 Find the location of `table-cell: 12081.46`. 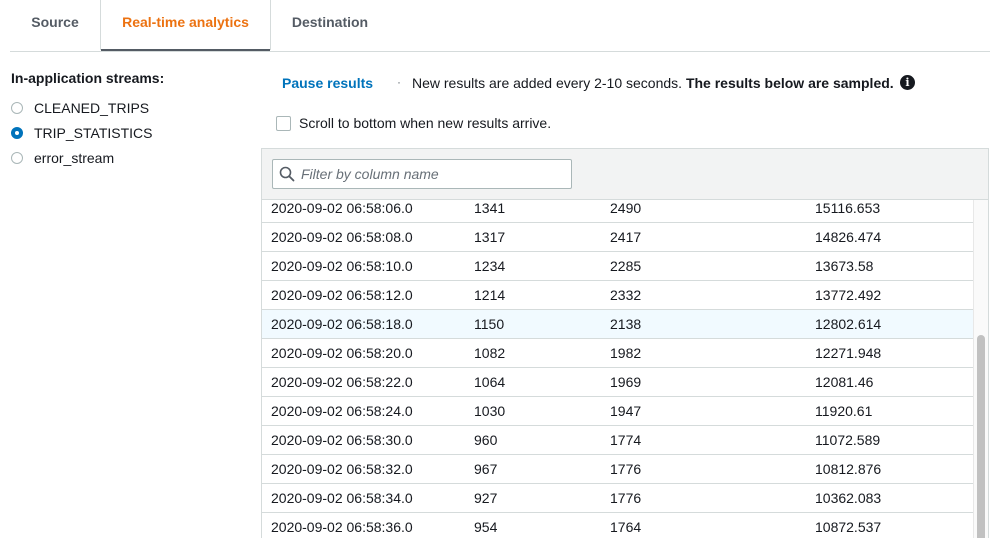

table-cell: 12081.46 is located at coordinates (844, 382).